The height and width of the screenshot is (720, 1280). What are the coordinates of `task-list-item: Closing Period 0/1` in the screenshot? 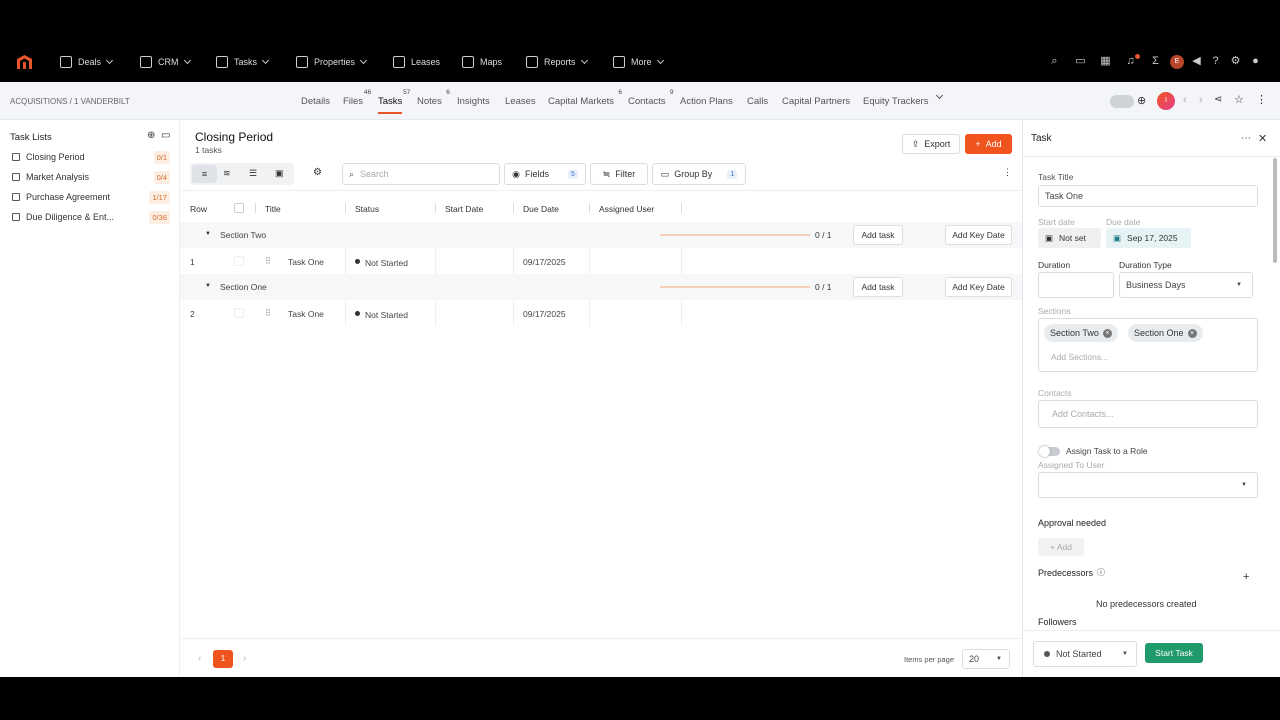 It's located at (92, 157).